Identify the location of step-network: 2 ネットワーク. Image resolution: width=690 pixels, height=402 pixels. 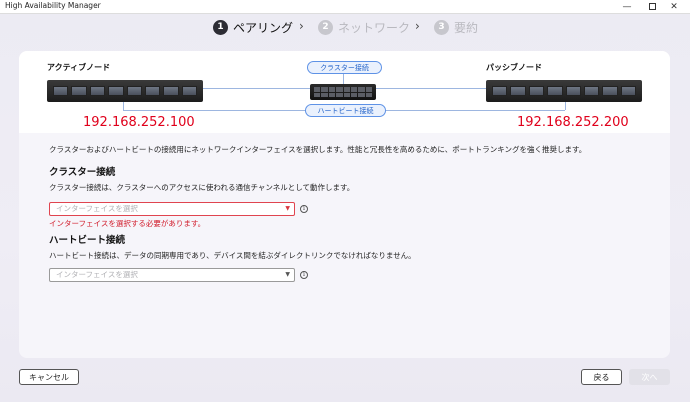
(364, 27).